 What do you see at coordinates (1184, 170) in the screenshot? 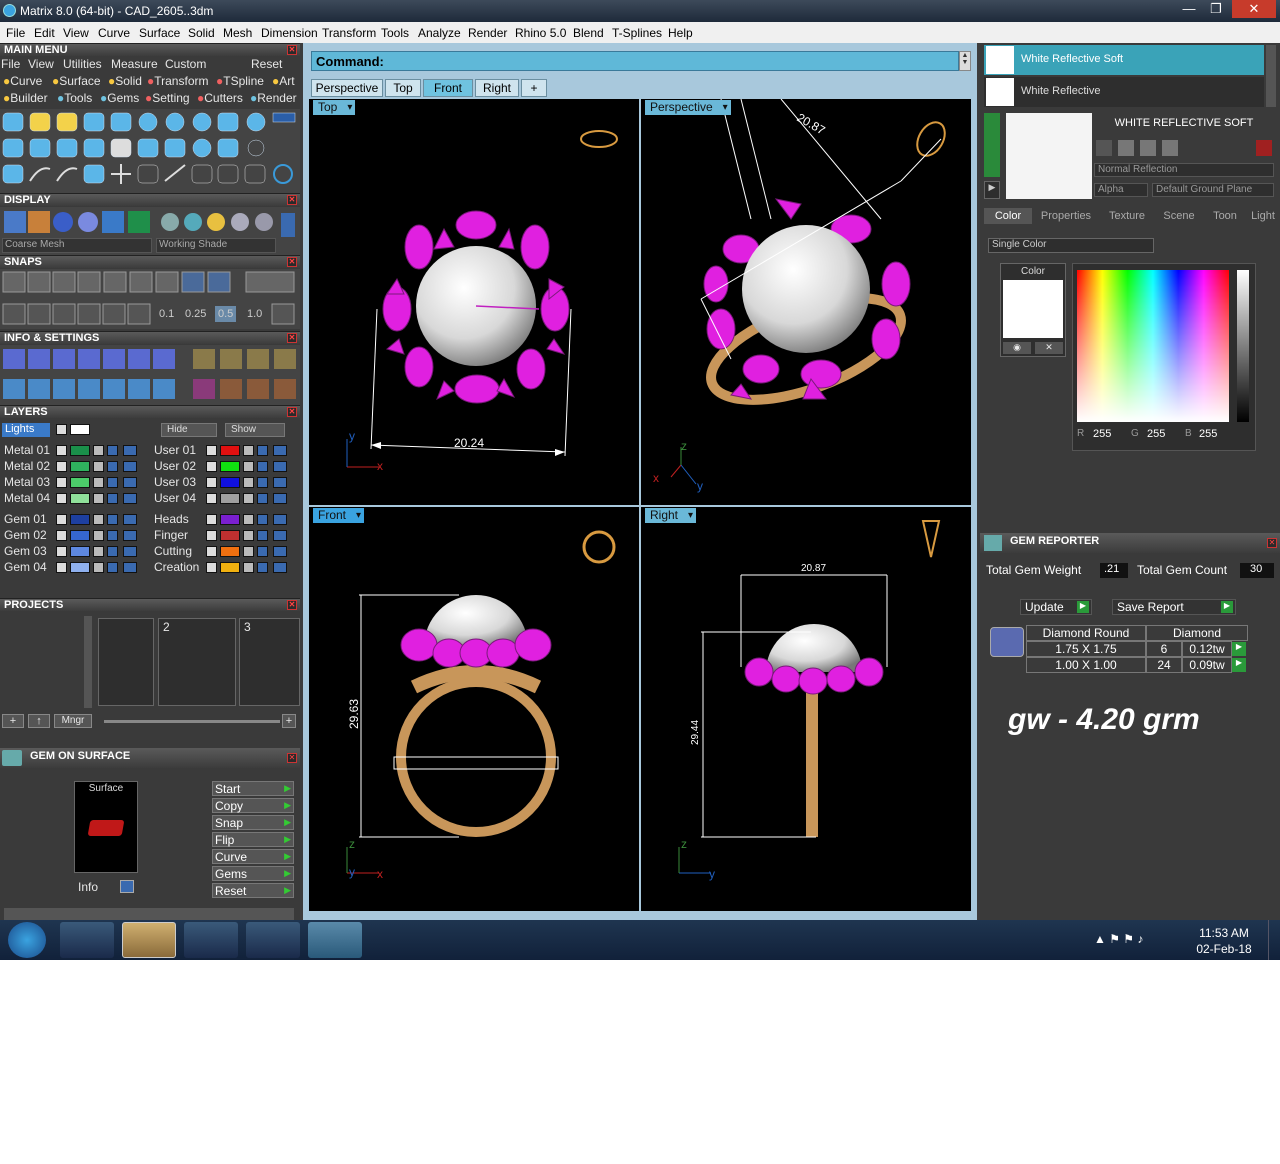
I see `reflection-select: Normal Reflection` at bounding box center [1184, 170].